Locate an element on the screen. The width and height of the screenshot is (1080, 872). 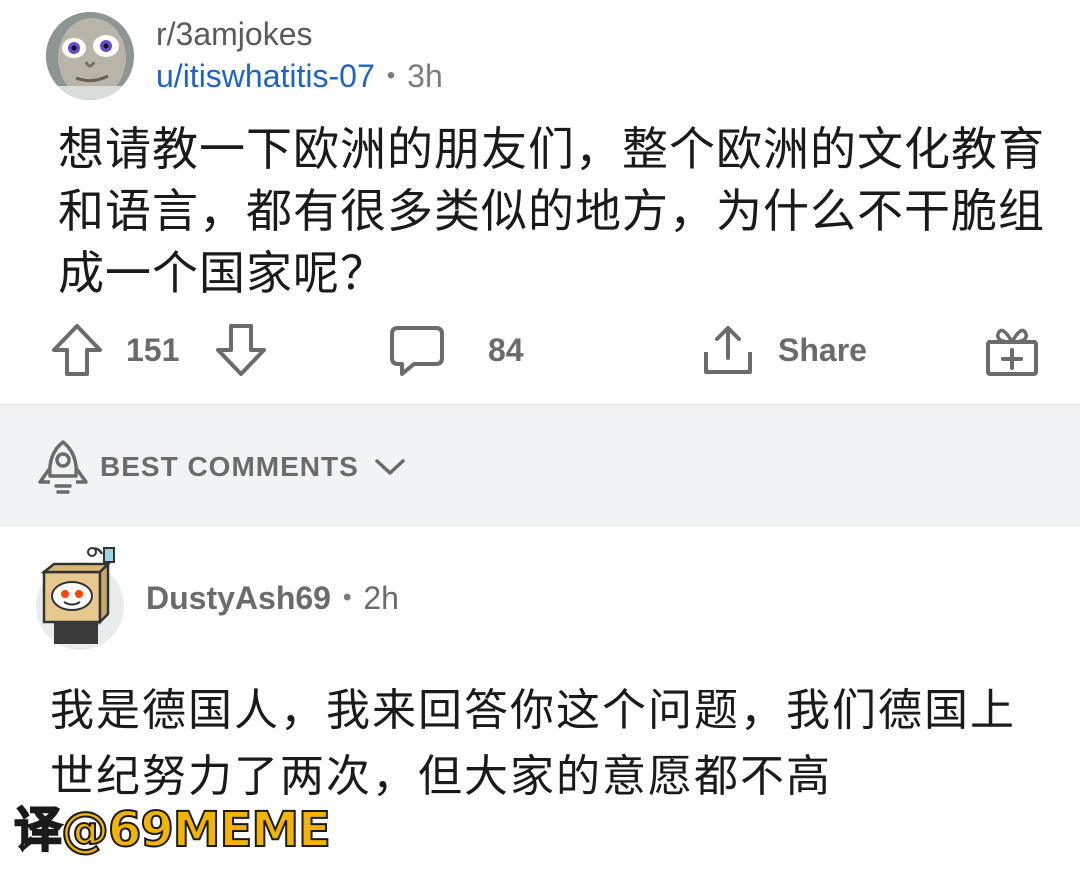
comment-header: DustyAsh69 • 2h is located at coordinates (216, 598).